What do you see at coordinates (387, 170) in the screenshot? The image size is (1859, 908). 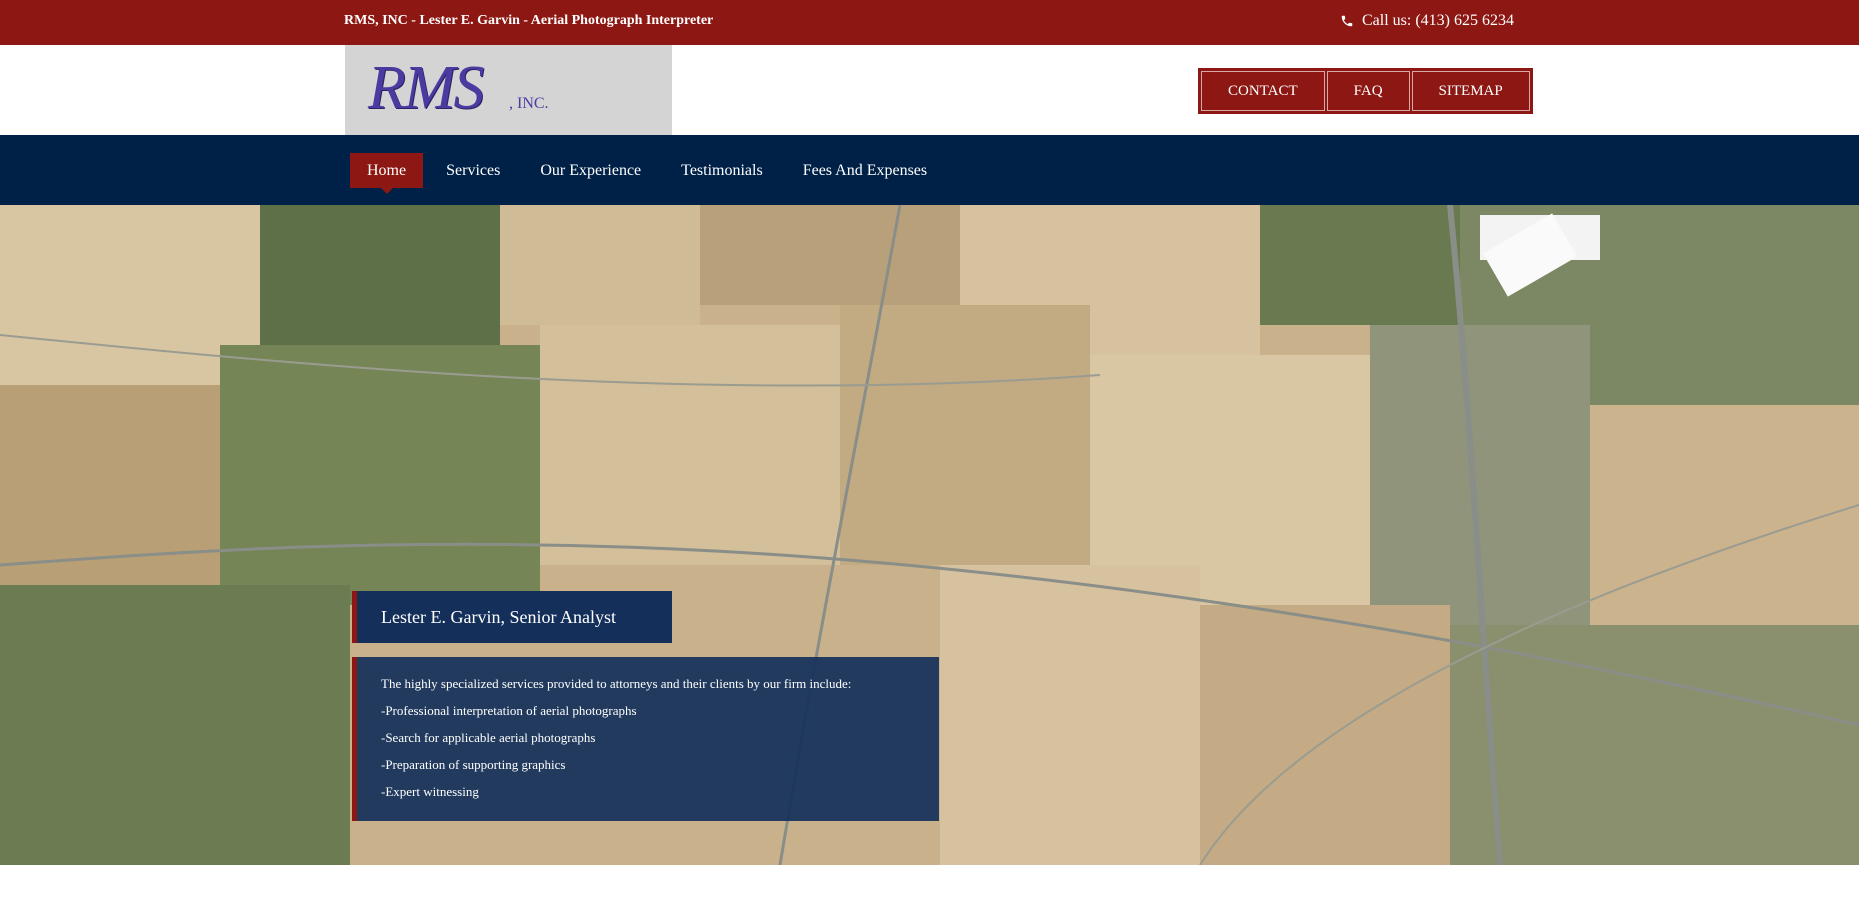 I see `nav-home: Home` at bounding box center [387, 170].